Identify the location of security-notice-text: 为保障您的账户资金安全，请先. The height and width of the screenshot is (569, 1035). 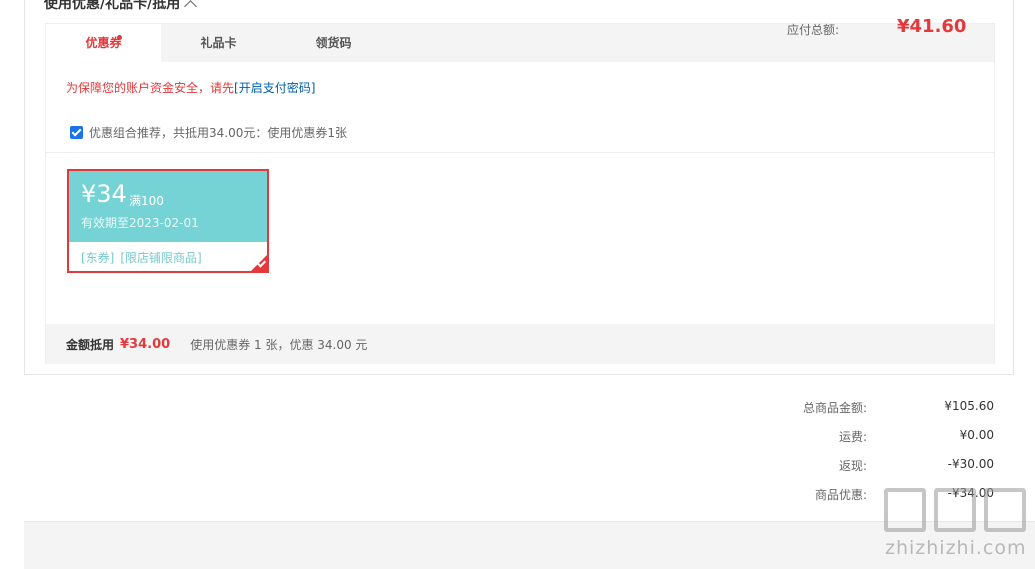
(150, 88).